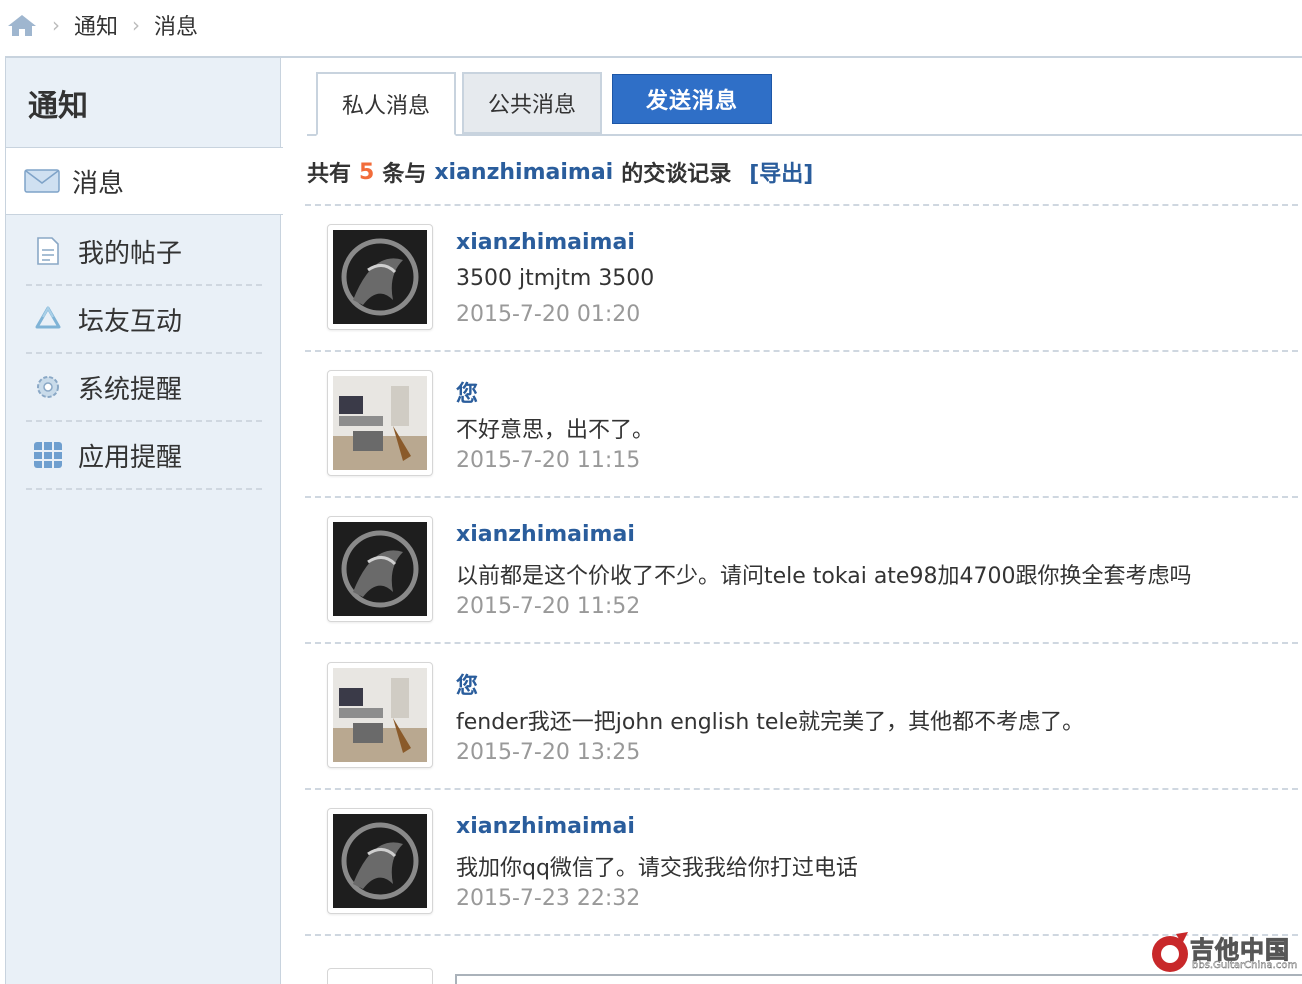  I want to click on guitar-logo-icon, so click(1170, 952).